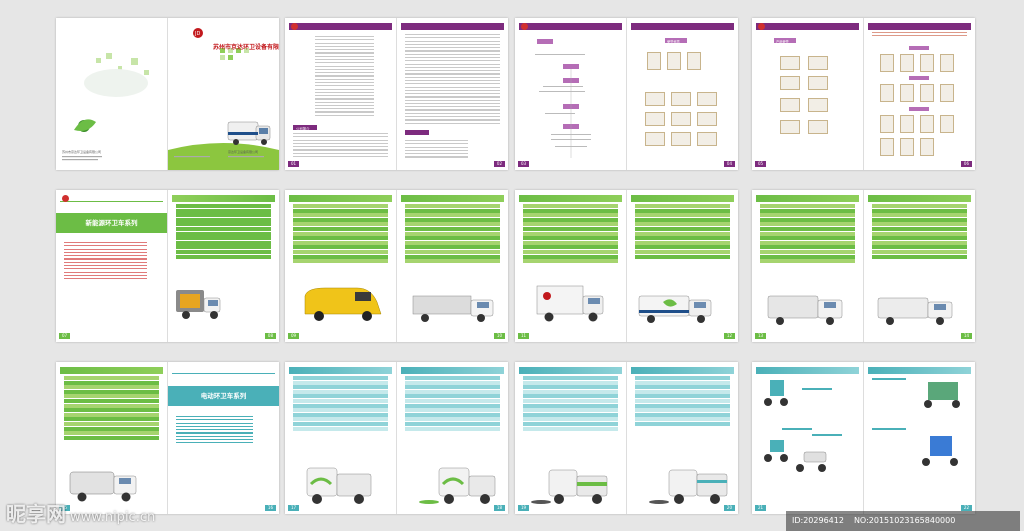 The image size is (1024, 531). I want to click on box-truck-spread: 11 12, so click(626, 266).